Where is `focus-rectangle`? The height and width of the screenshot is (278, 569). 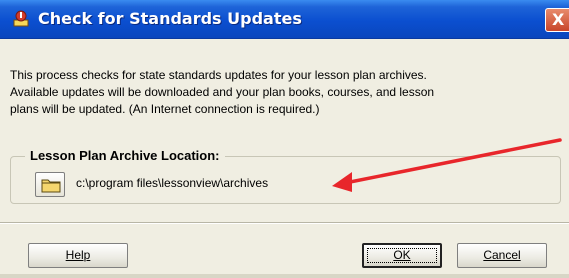 focus-rectangle is located at coordinates (402, 255).